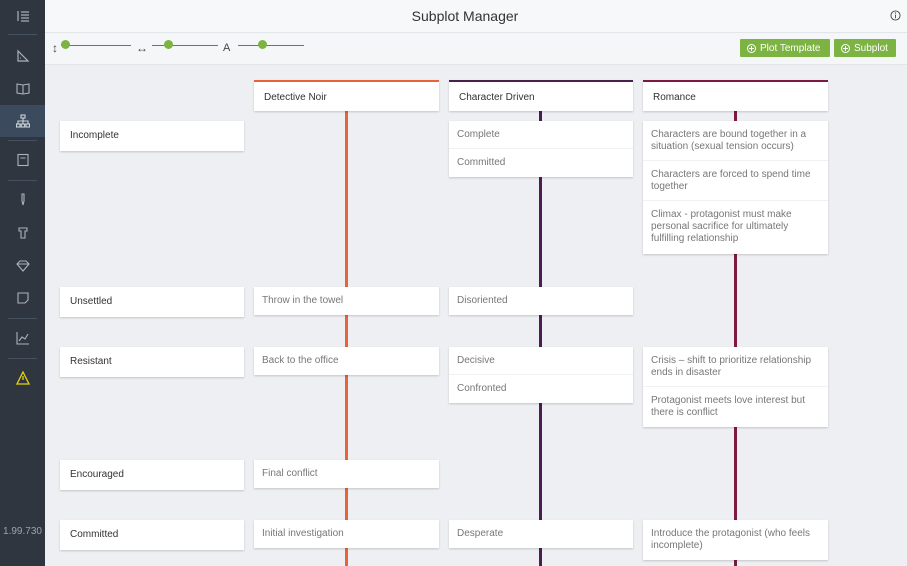 The height and width of the screenshot is (566, 907). What do you see at coordinates (152, 362) in the screenshot?
I see `row-header-resistant: Resistant` at bounding box center [152, 362].